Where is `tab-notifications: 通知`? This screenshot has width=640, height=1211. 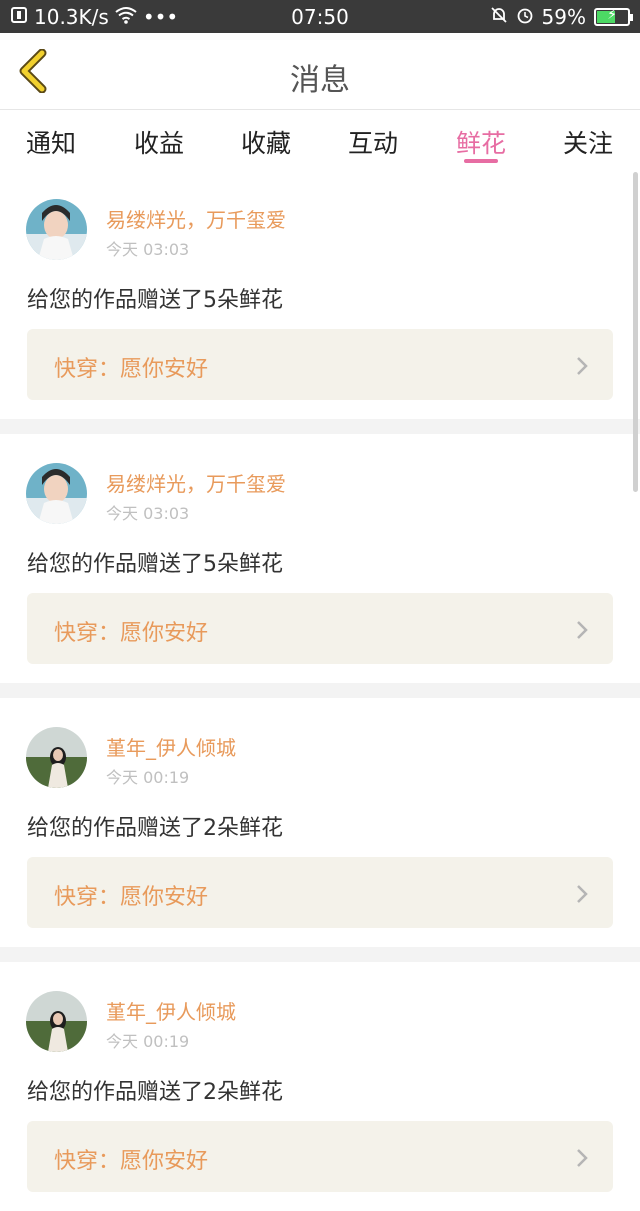 tab-notifications: 通知 is located at coordinates (51, 142).